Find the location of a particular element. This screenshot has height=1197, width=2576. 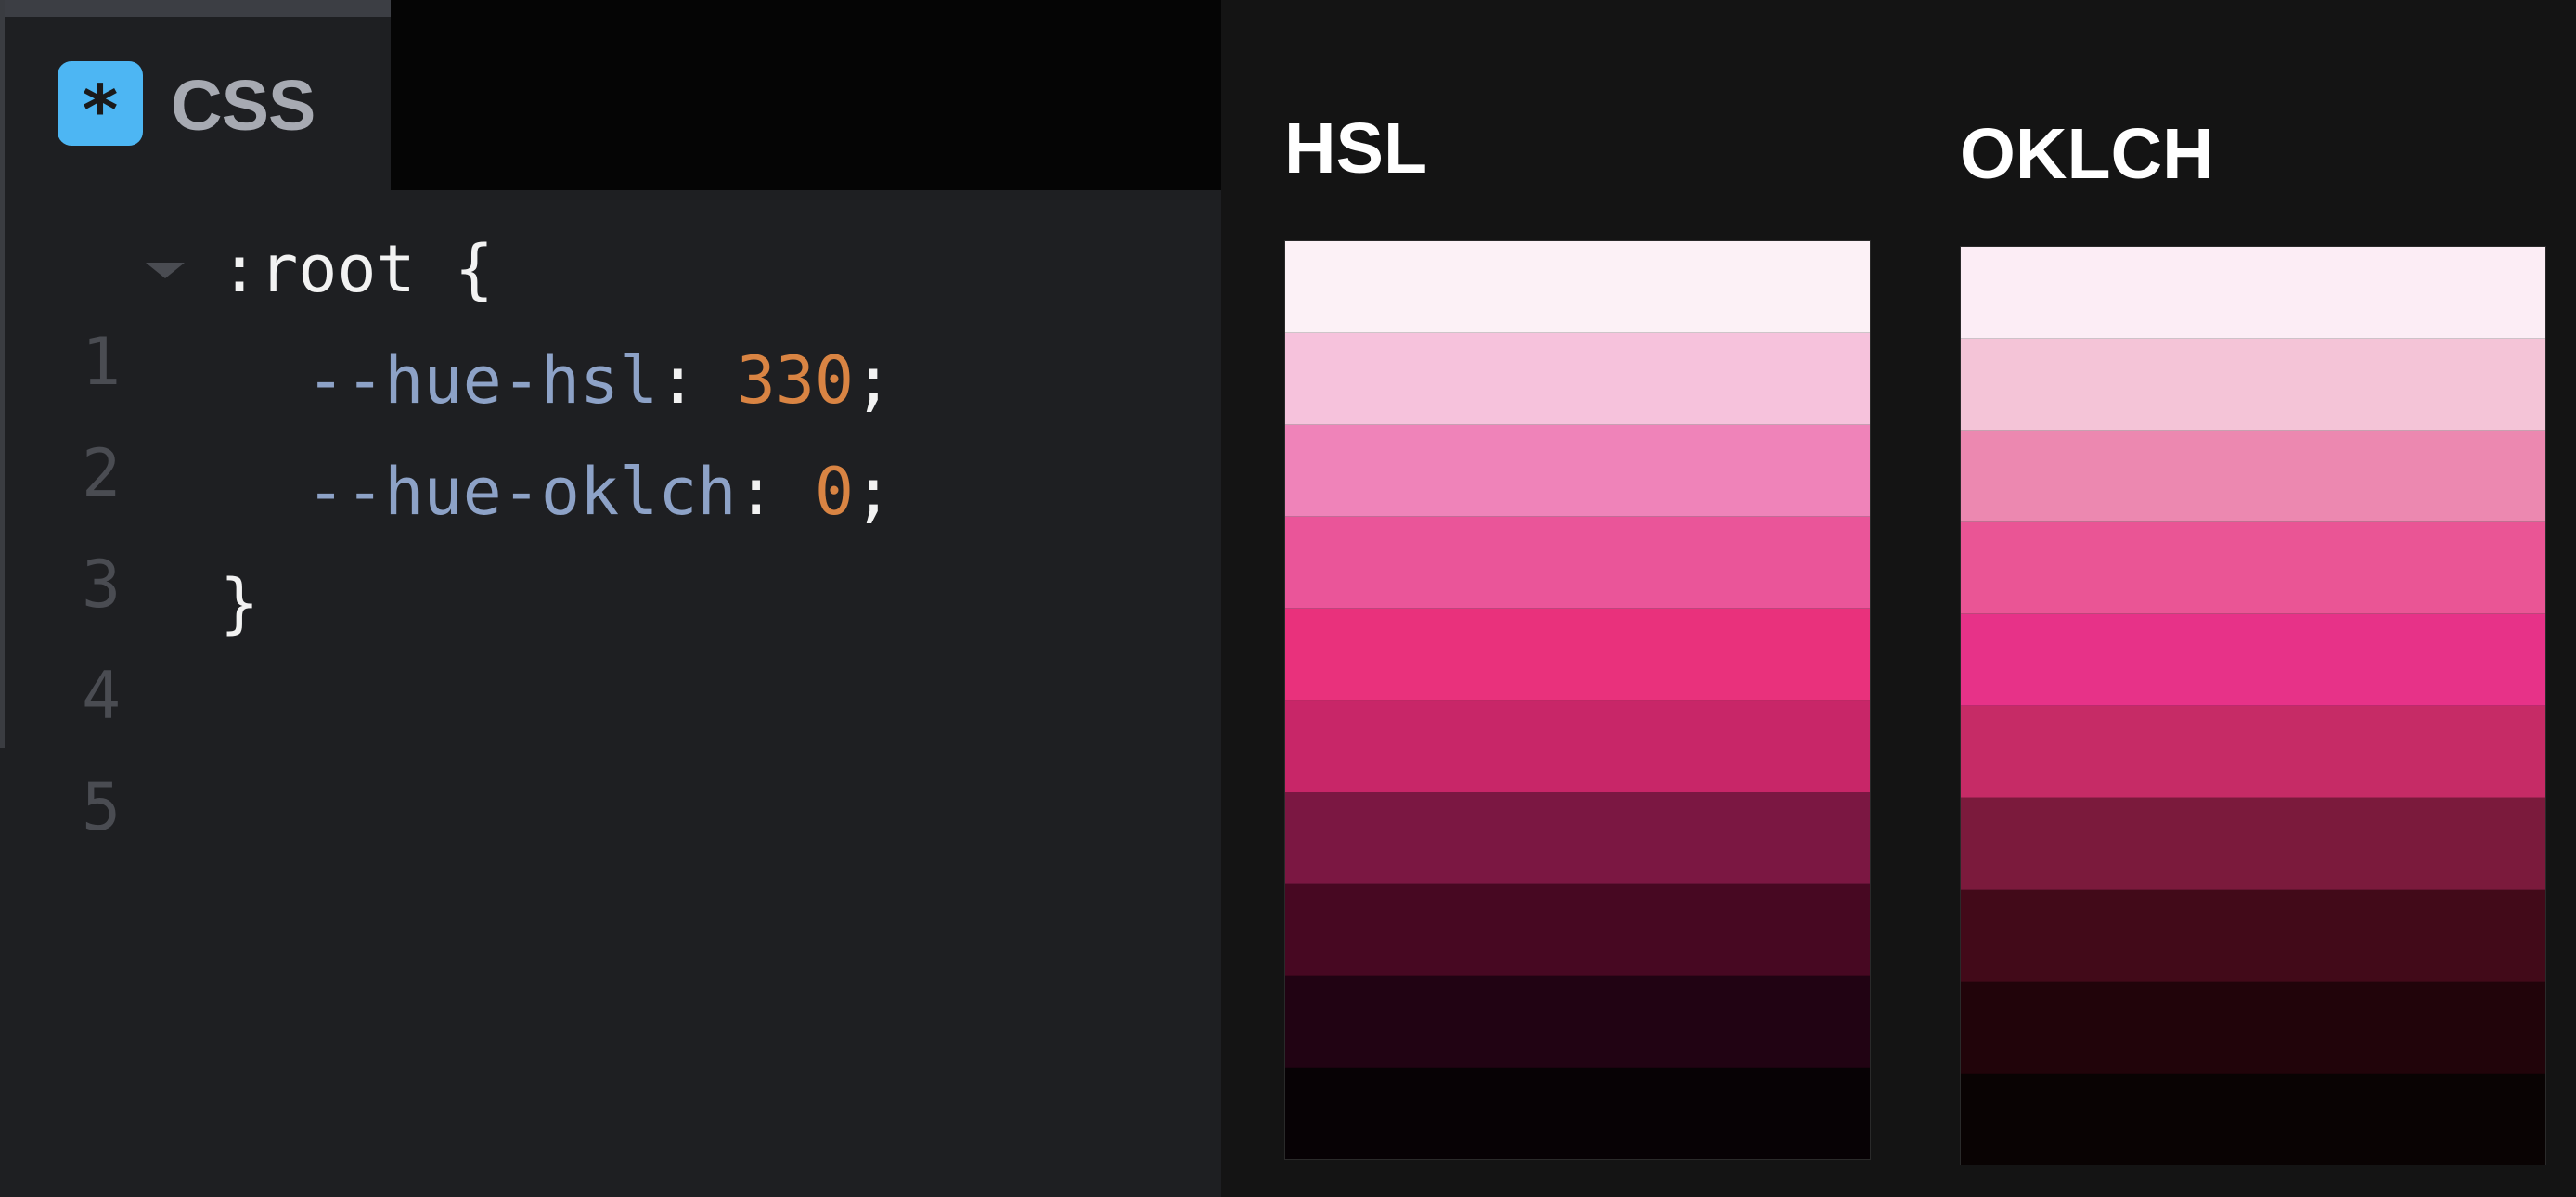

tab-label: CSS is located at coordinates (243, 106).